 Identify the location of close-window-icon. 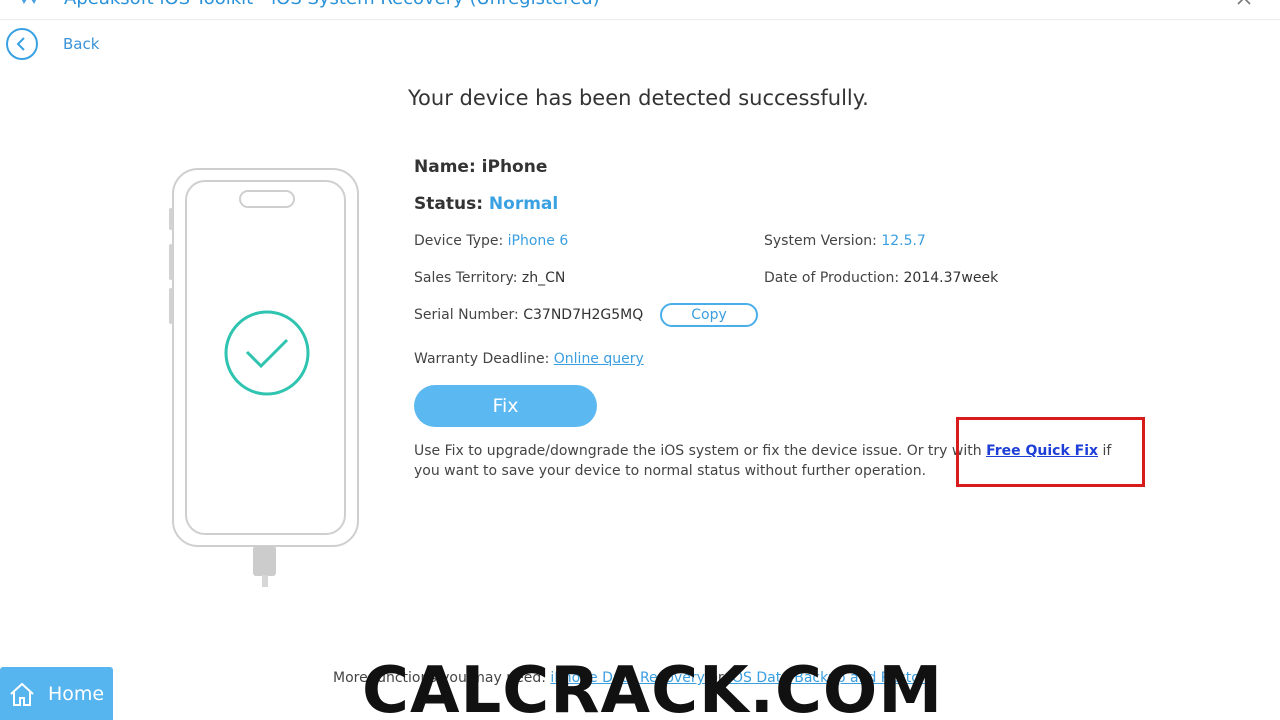
(1244, 3).